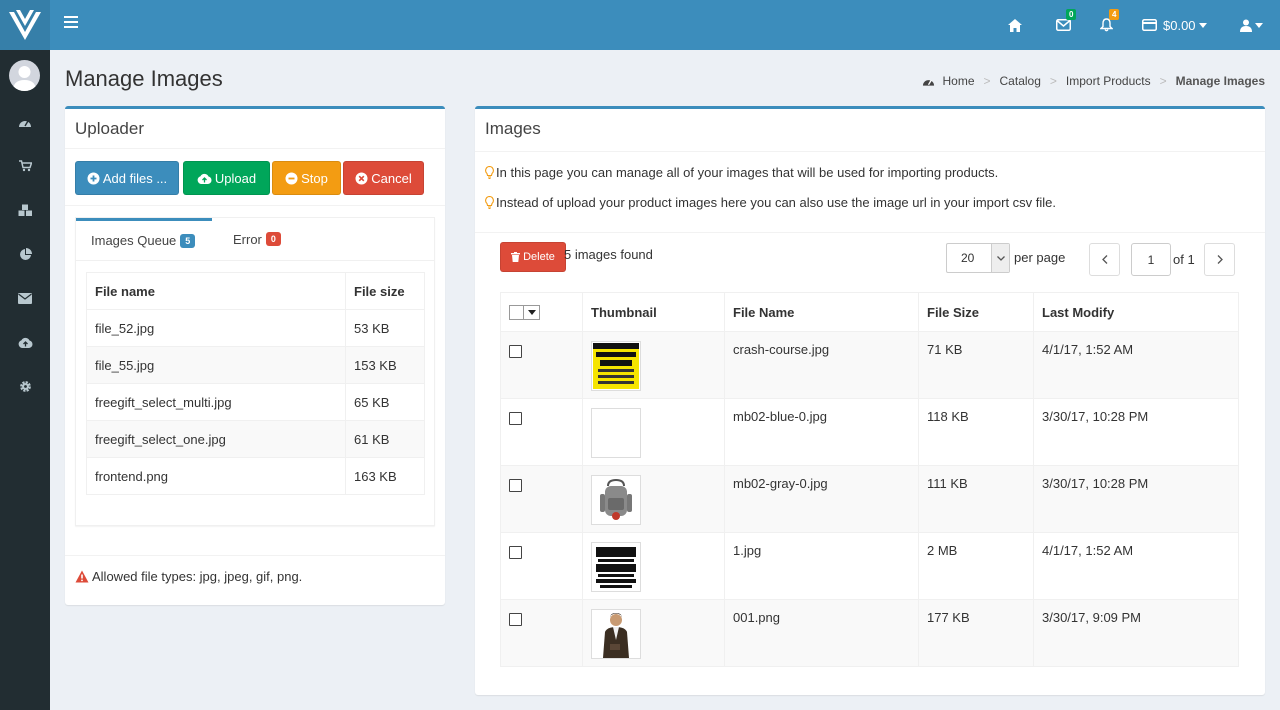 This screenshot has width=1280, height=710. I want to click on lightbulb-icon, so click(489, 172).